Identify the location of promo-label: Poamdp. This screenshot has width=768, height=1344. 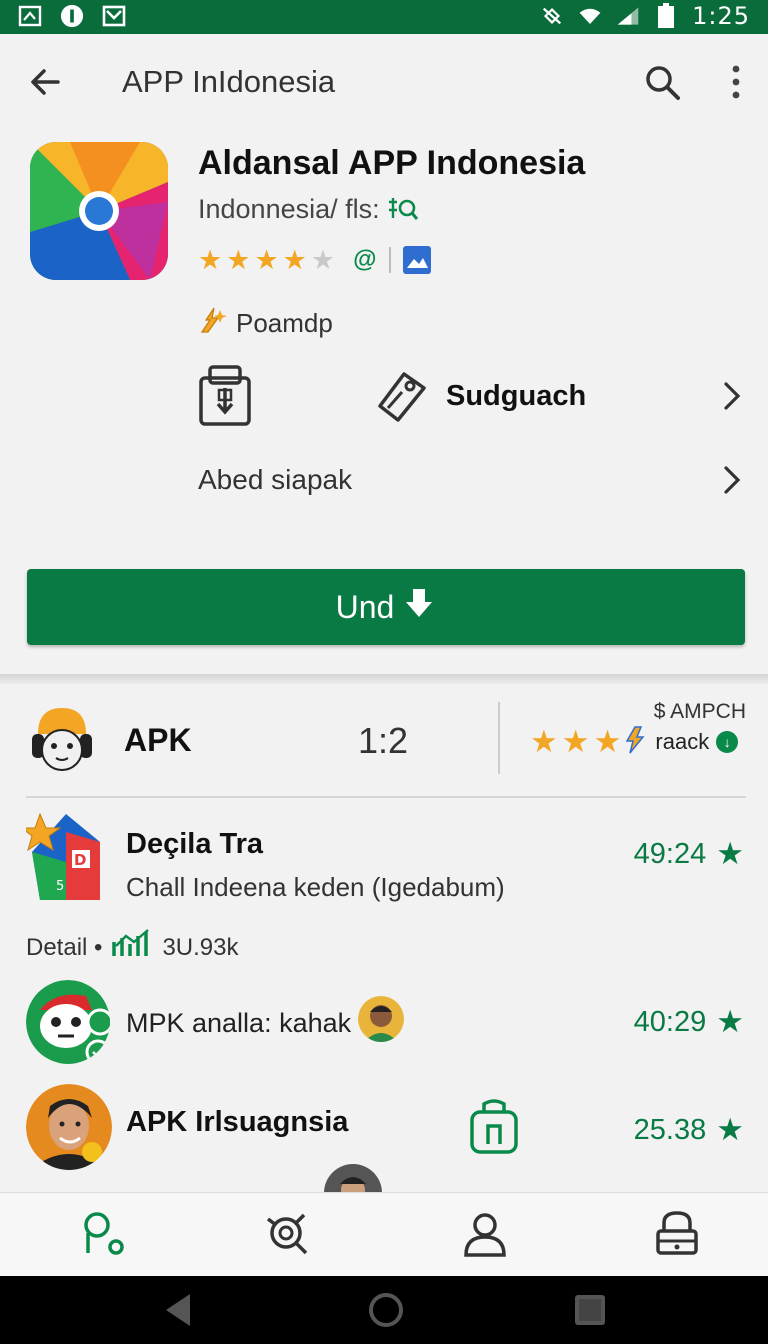
(284, 323).